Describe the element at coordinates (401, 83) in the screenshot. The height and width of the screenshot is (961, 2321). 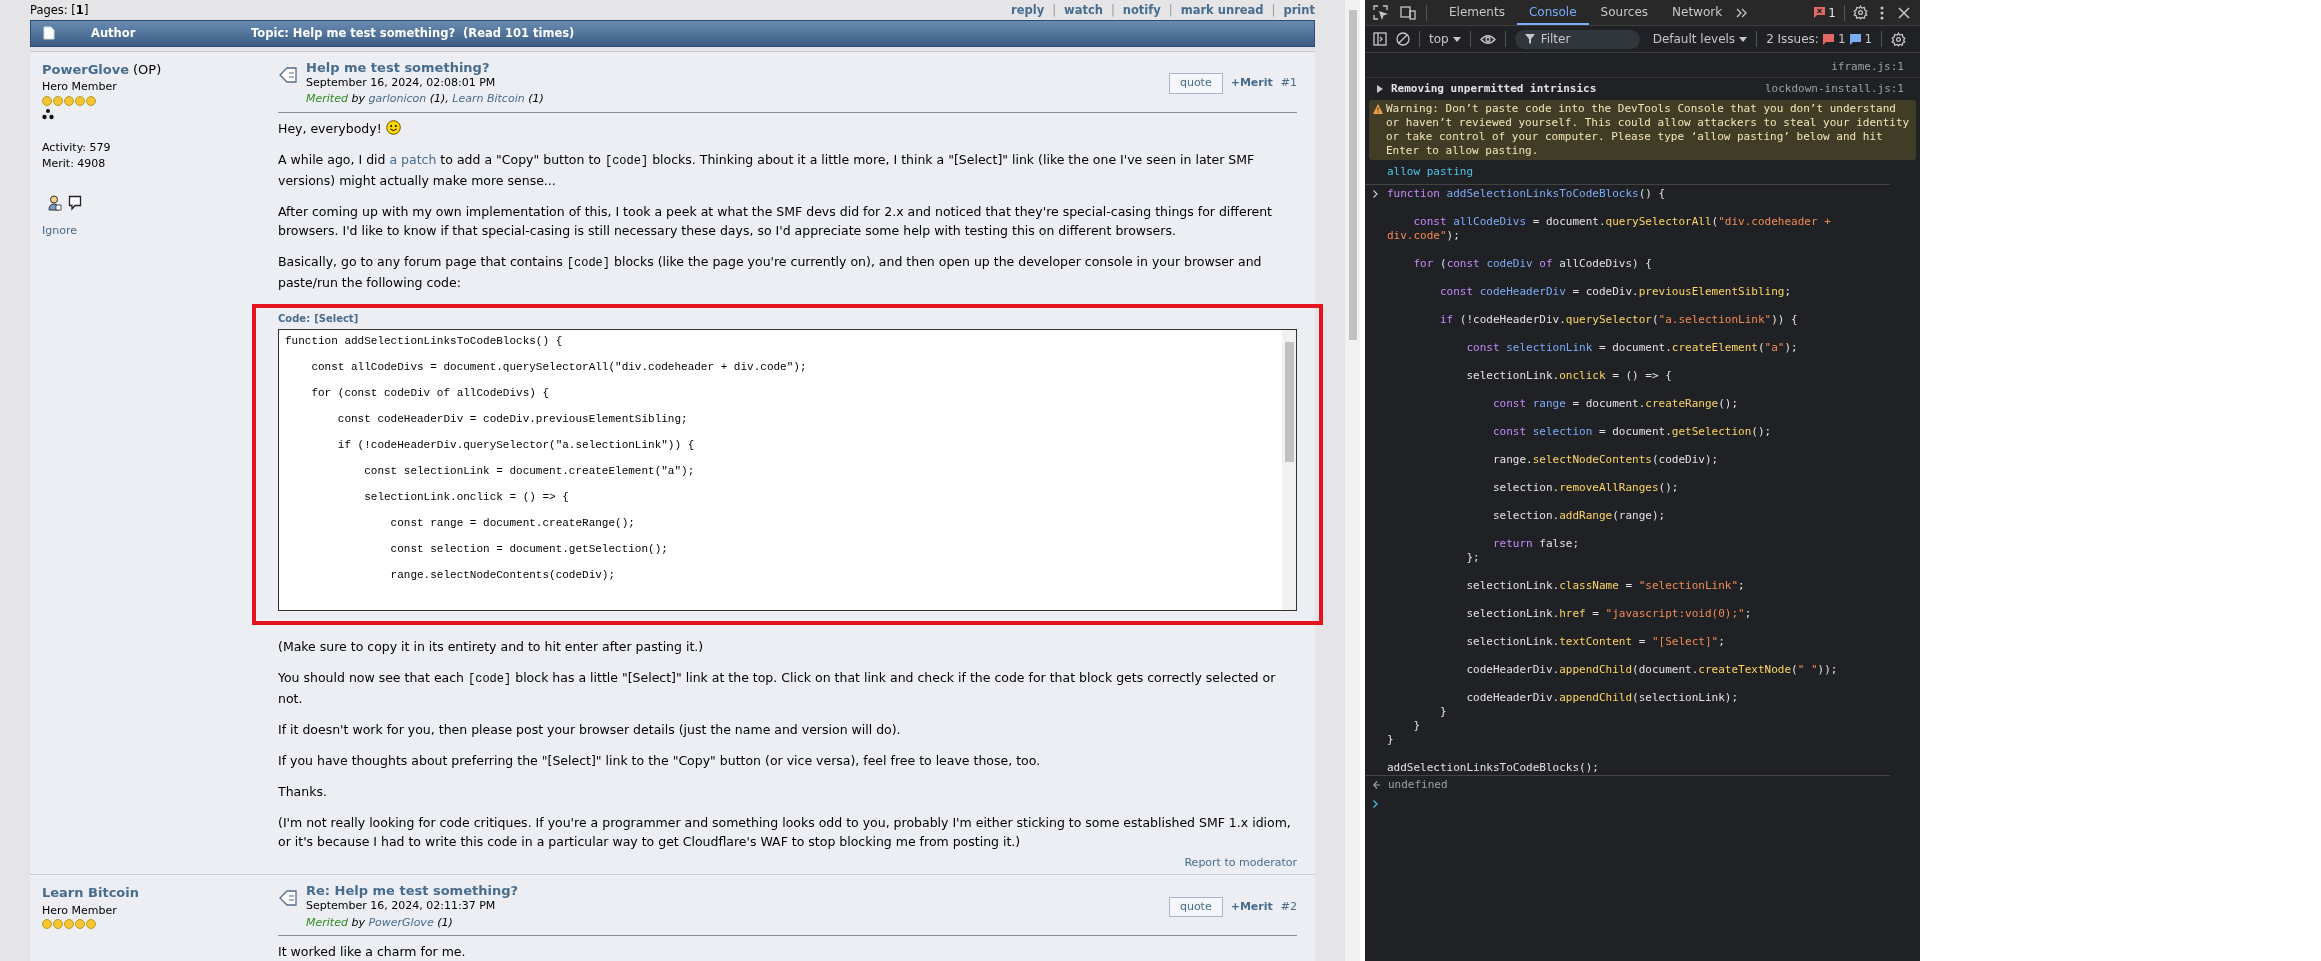
I see `post-date: September 16, 2024, 02:08:01 PM` at that location.